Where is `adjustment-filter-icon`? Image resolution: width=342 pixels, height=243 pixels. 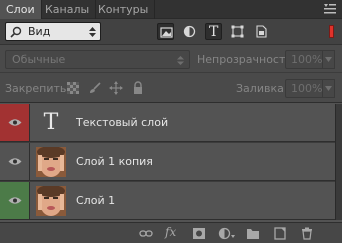
adjustment-filter-icon is located at coordinates (189, 31).